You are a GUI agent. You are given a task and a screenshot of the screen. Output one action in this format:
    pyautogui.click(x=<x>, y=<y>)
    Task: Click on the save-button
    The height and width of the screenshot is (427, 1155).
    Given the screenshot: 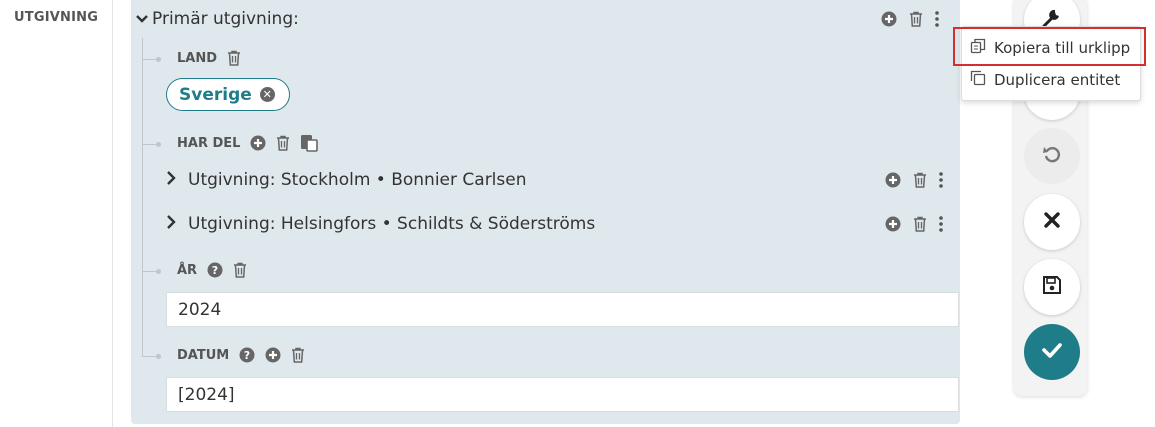 What is the action you would take?
    pyautogui.click(x=1052, y=287)
    